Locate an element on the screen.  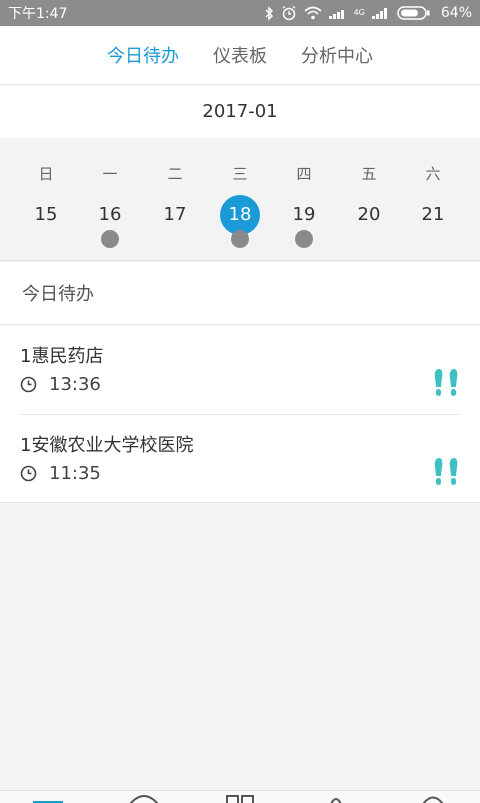
alarm-icon is located at coordinates (288, 13).